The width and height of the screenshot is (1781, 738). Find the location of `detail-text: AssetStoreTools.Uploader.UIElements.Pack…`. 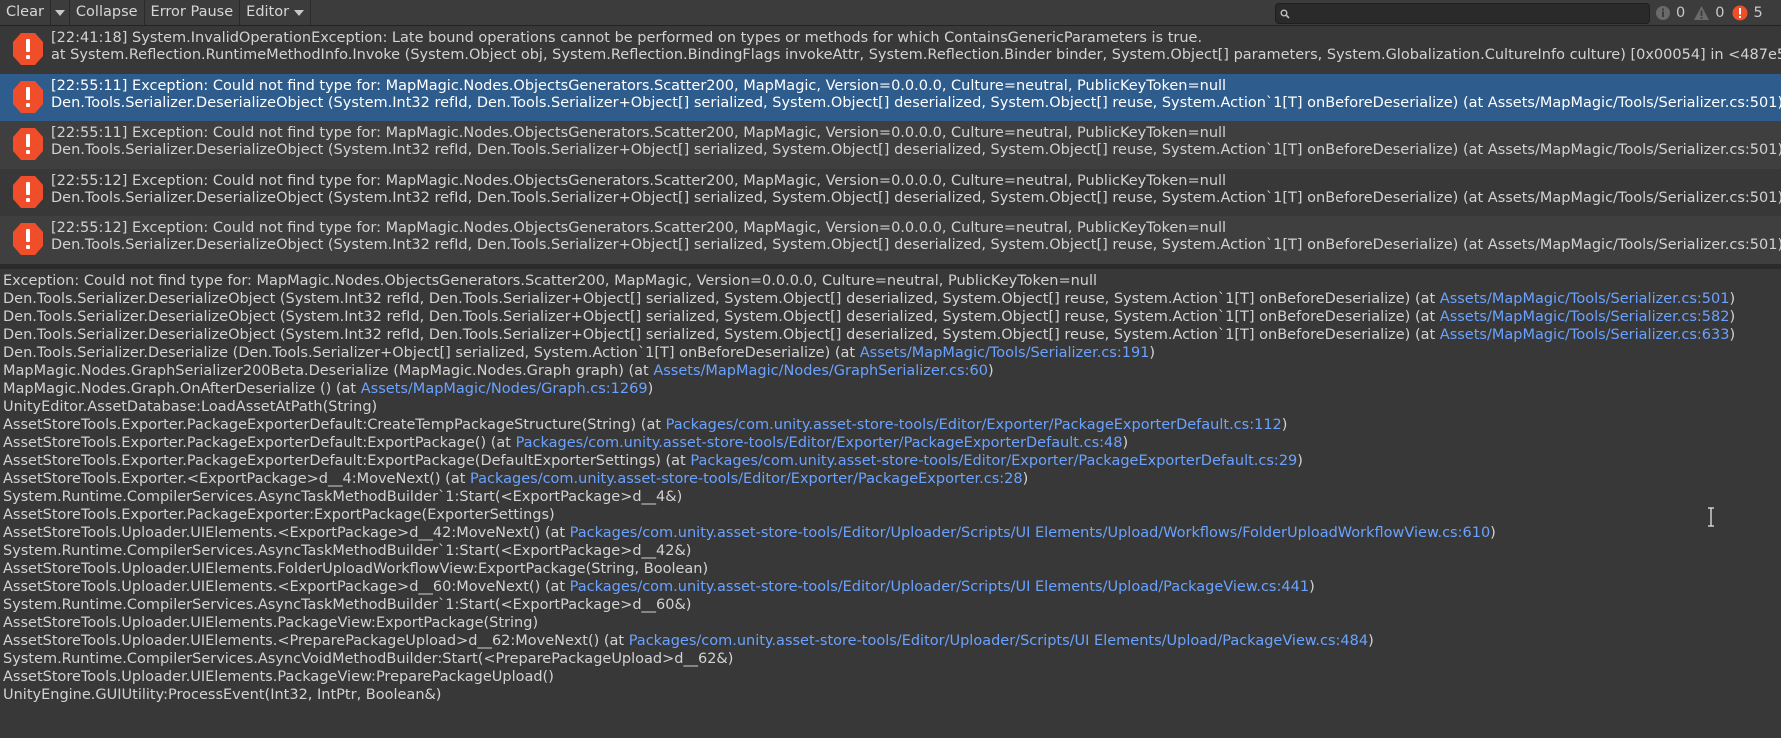

detail-text: AssetStoreTools.Uploader.UIElements.Pack… is located at coordinates (271, 623).